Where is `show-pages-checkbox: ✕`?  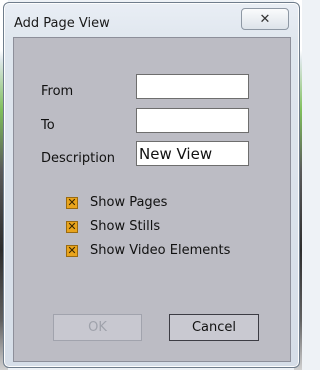 show-pages-checkbox: ✕ is located at coordinates (72, 202).